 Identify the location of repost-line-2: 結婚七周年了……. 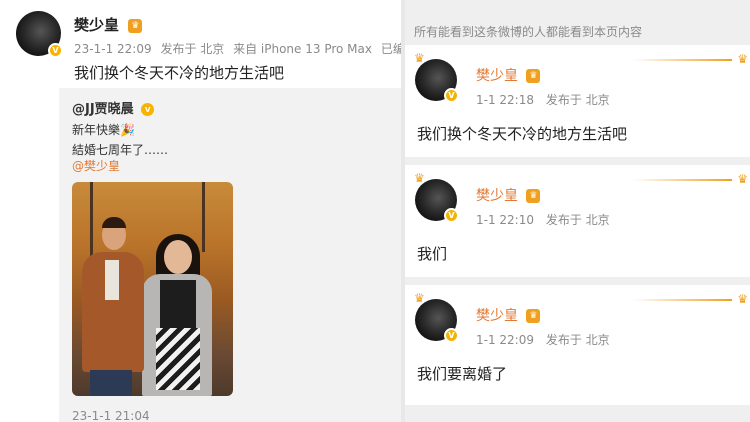
(120, 150).